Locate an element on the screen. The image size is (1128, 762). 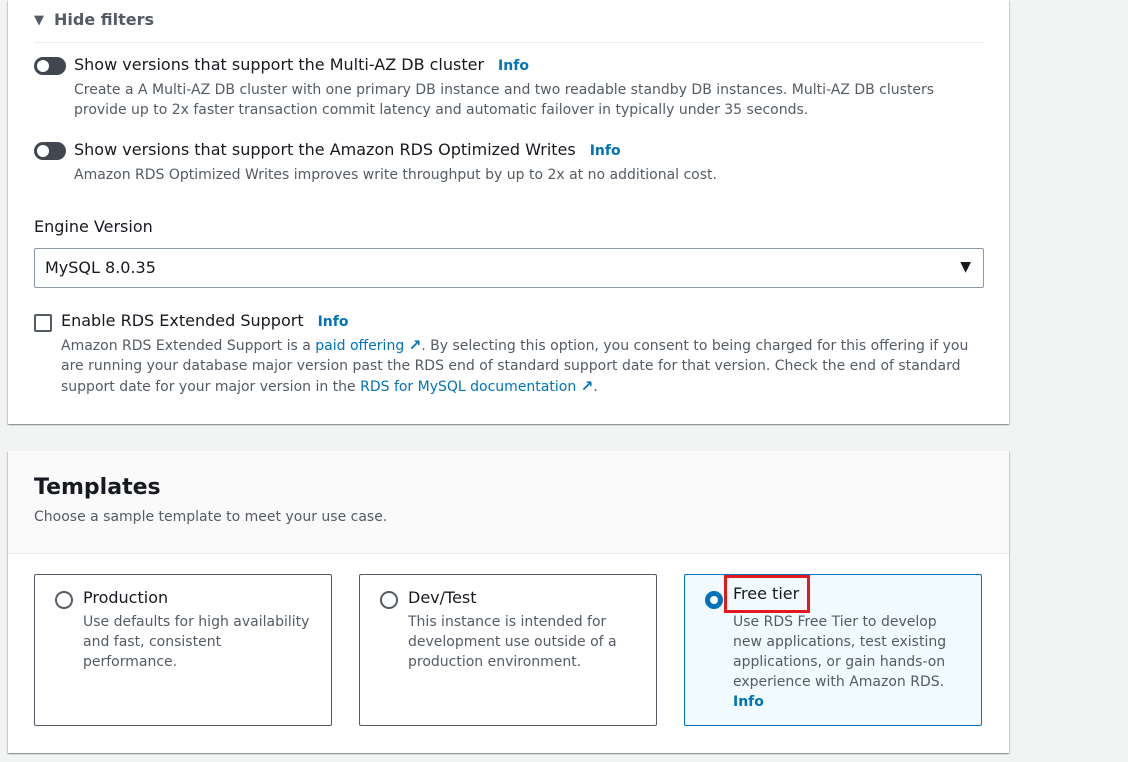
extended-support-info-link: Info is located at coordinates (333, 322).